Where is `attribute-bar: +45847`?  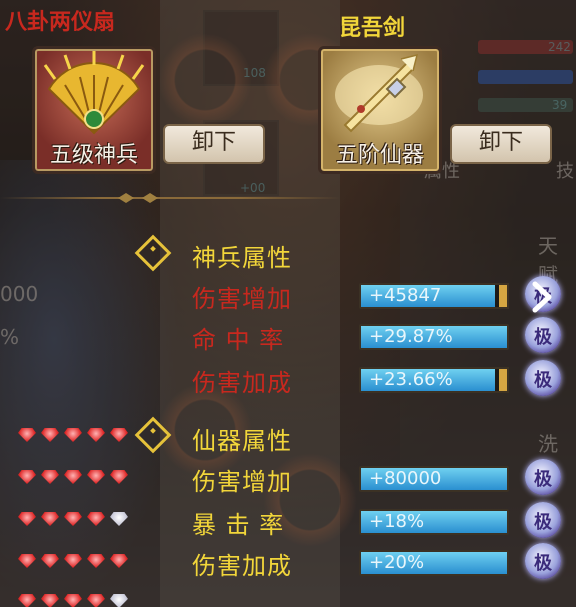
attribute-bar: +45847 is located at coordinates (434, 296).